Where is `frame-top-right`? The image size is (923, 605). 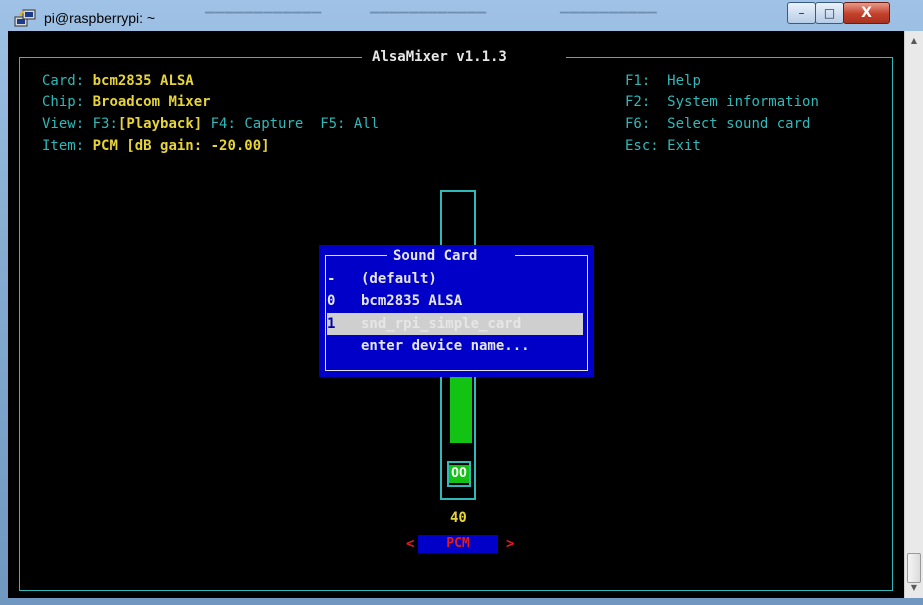
frame-top-right is located at coordinates (729, 57).